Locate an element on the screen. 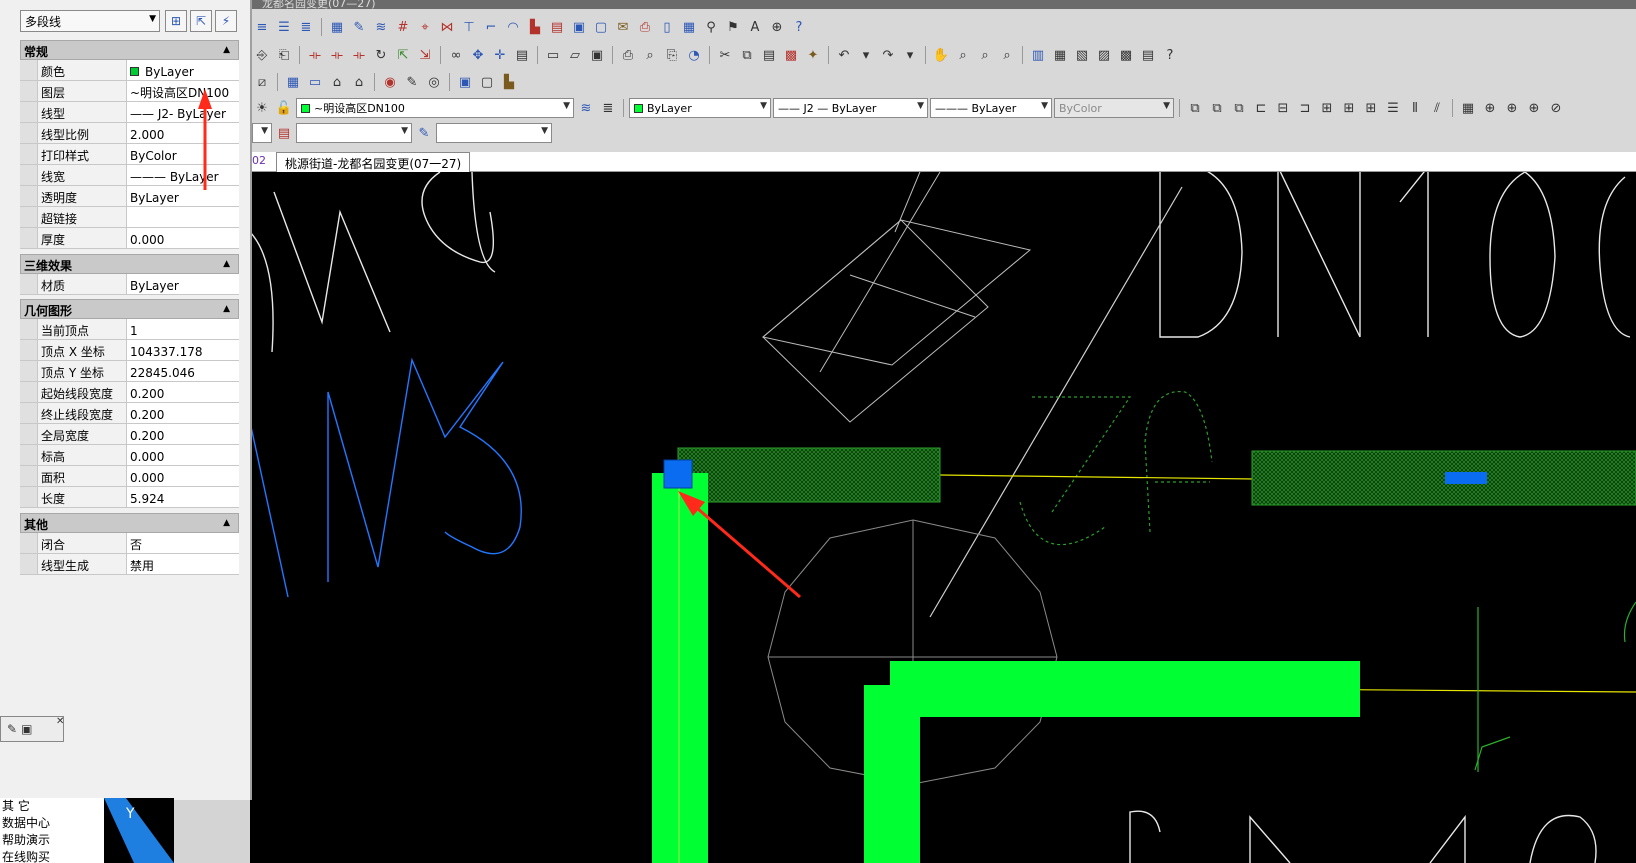 The width and height of the screenshot is (1636, 863). no-entry-icon: ⊘ is located at coordinates (1556, 108).